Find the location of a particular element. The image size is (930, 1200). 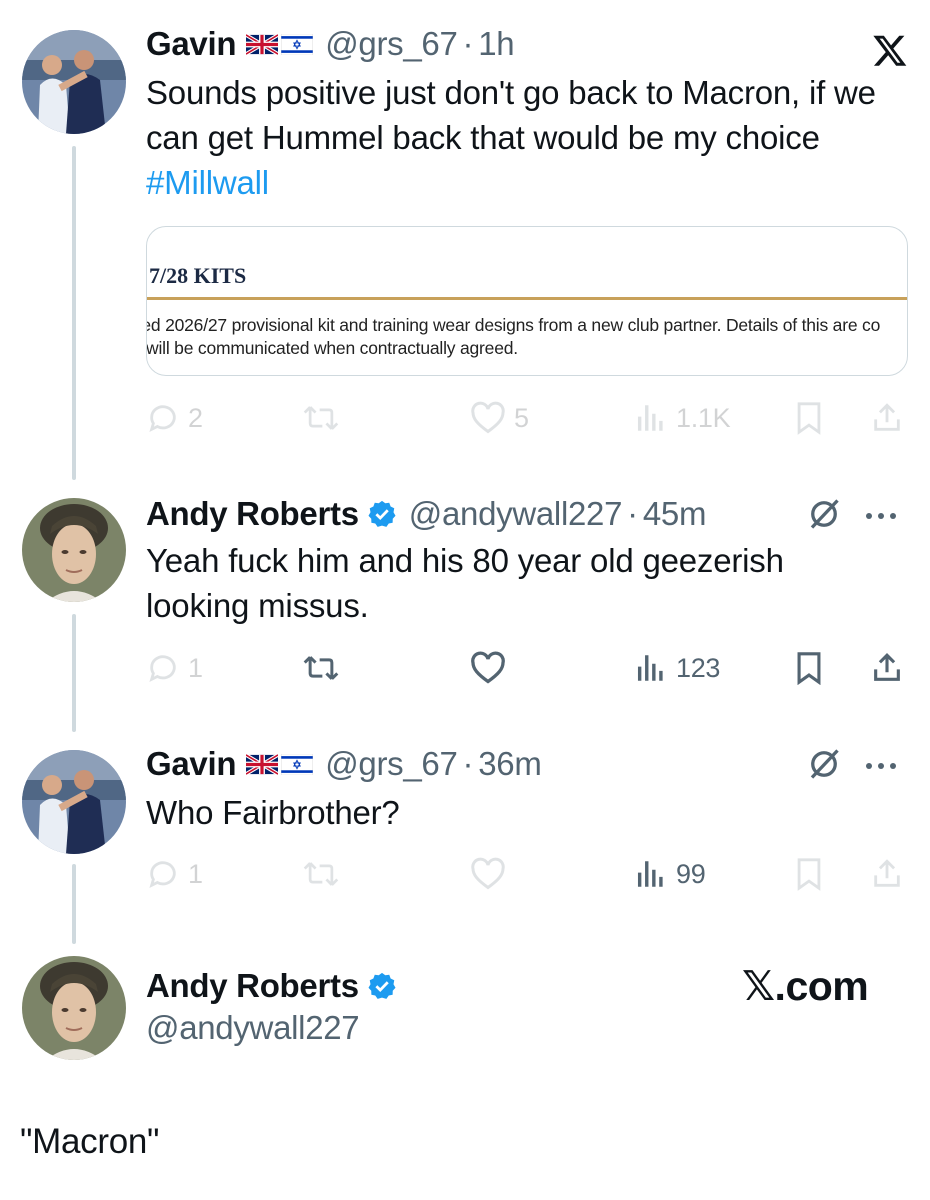

timestamp: 1h is located at coordinates (496, 44).